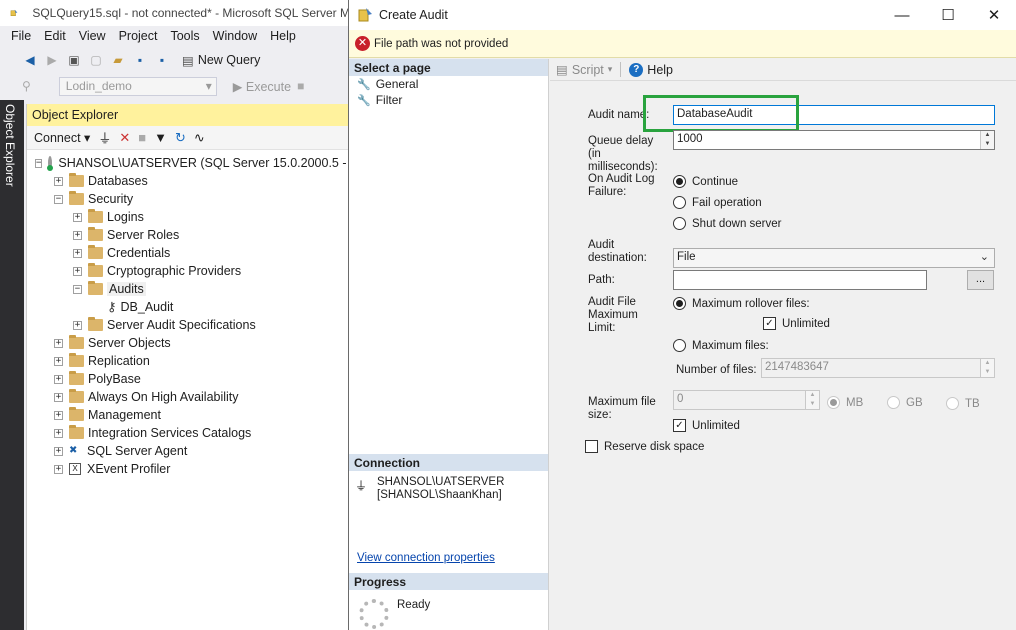 The image size is (1016, 630). Describe the element at coordinates (963, 403) in the screenshot. I see `radio-unit-tb: TB` at that location.